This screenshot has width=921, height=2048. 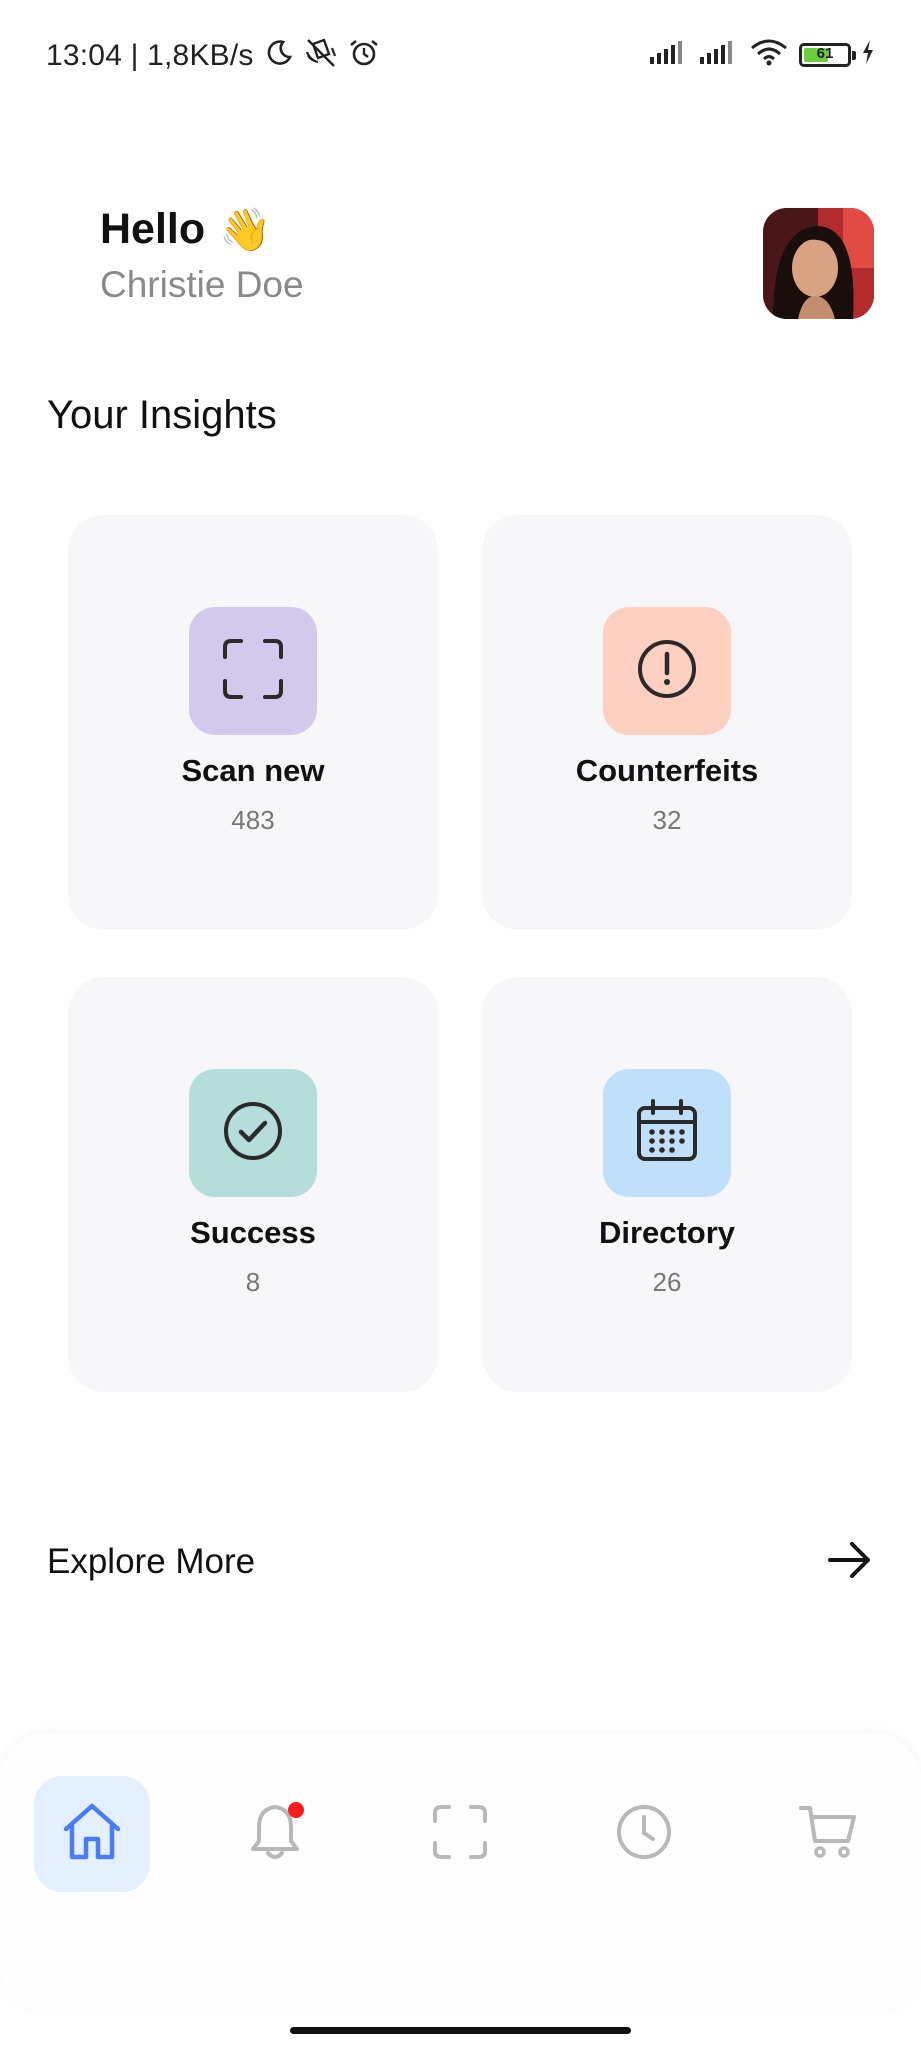 I want to click on vibrate-off-icon, so click(x=321, y=55).